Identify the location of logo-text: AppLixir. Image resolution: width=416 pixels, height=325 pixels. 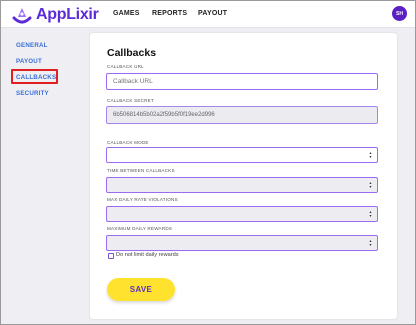
(67, 14).